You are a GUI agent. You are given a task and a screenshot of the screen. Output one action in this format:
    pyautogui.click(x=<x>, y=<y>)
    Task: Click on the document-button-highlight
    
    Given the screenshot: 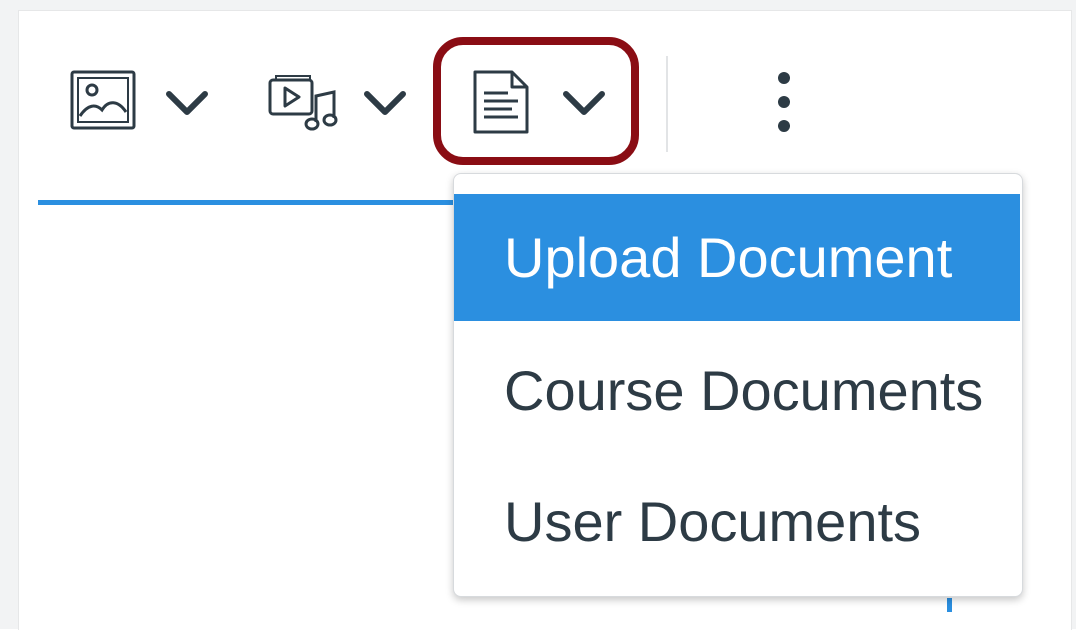 What is the action you would take?
    pyautogui.click(x=536, y=101)
    